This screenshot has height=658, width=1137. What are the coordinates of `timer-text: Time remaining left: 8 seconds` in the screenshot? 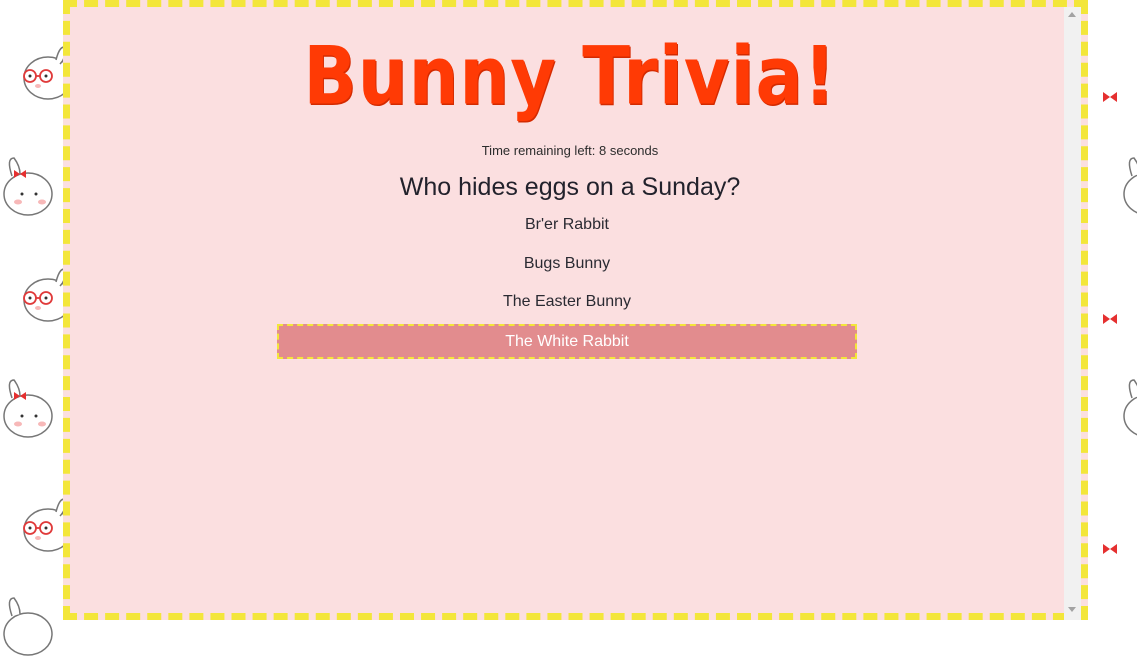 It's located at (570, 150).